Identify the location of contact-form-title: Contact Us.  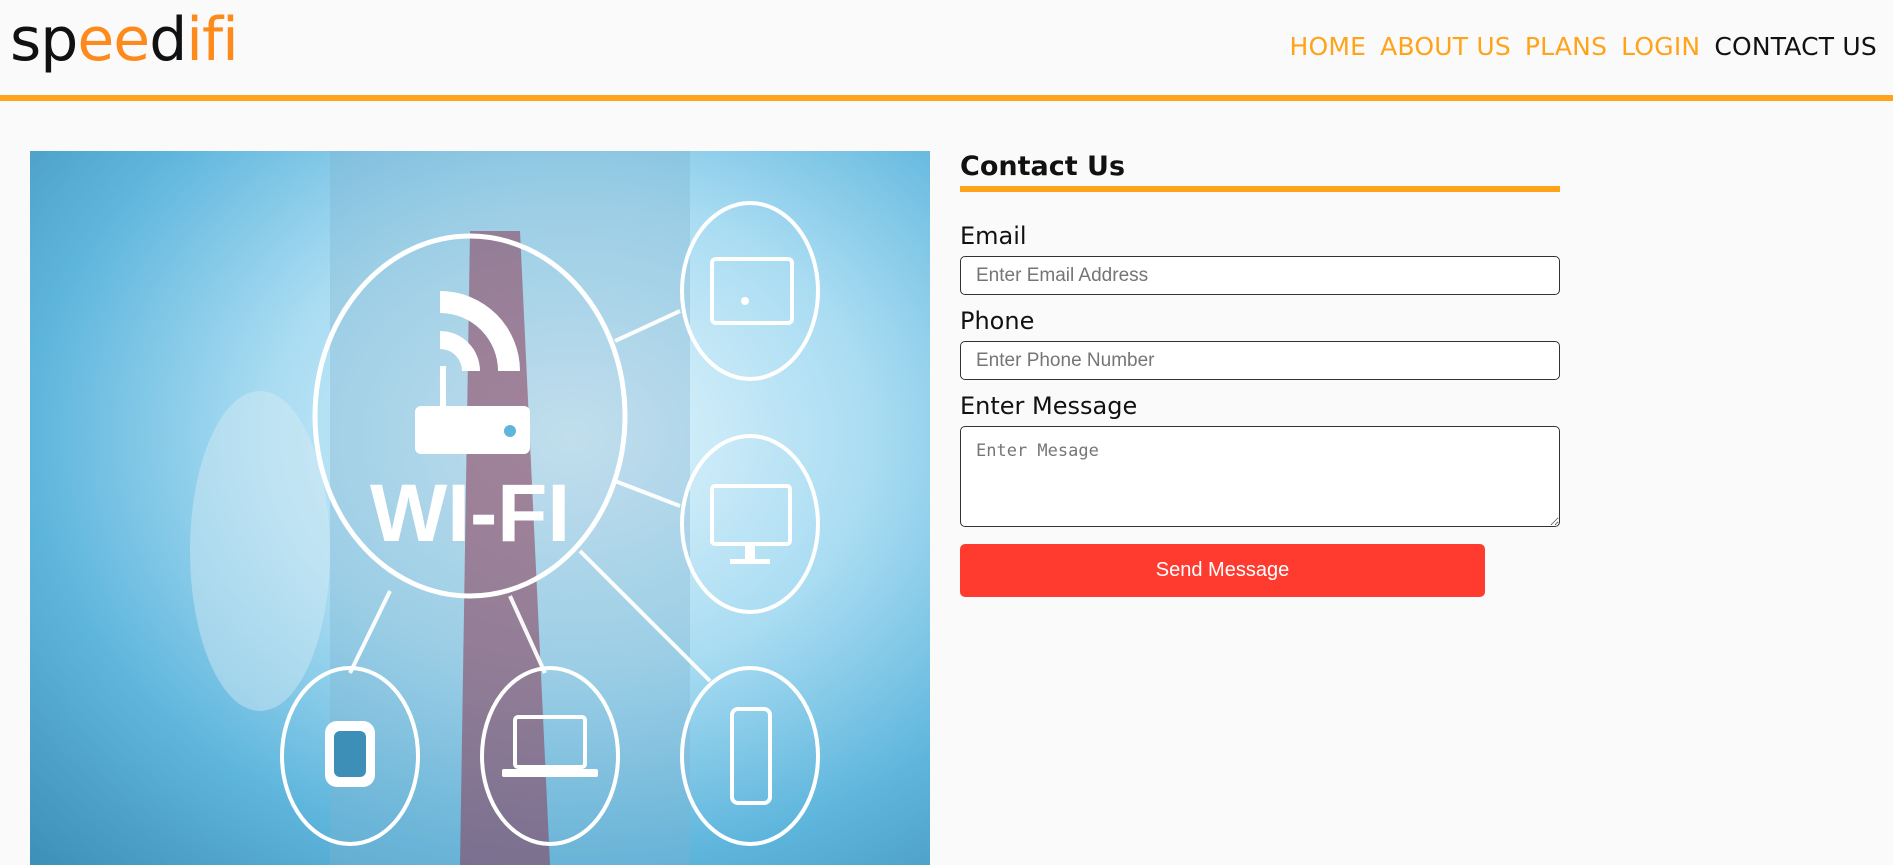
(1260, 171).